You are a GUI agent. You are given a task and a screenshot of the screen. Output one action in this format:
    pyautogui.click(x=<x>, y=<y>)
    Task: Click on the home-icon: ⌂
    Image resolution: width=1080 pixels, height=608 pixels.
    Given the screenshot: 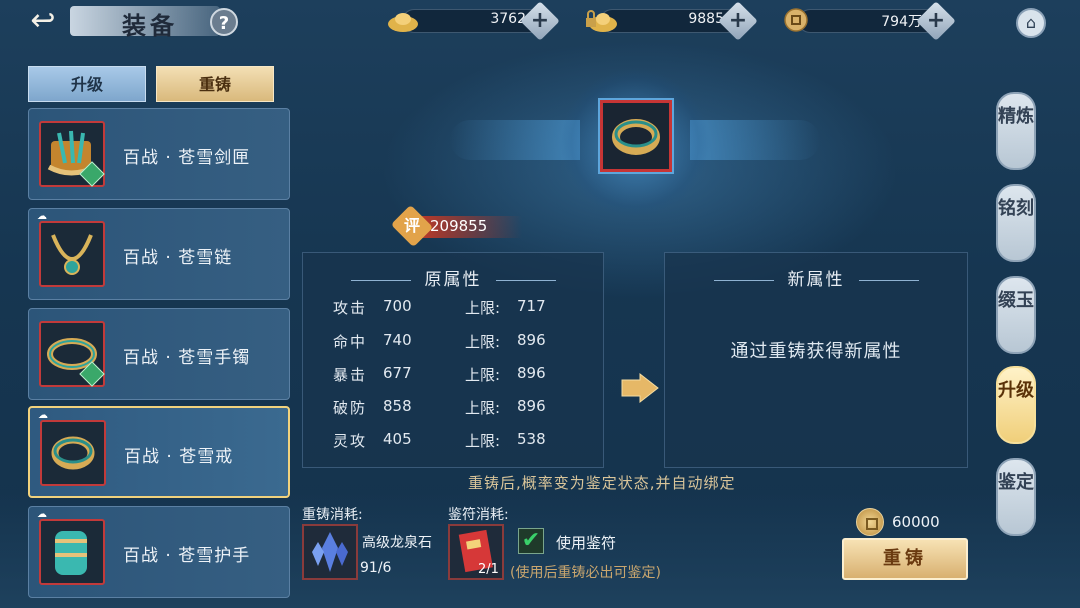 What is the action you would take?
    pyautogui.click(x=1031, y=22)
    